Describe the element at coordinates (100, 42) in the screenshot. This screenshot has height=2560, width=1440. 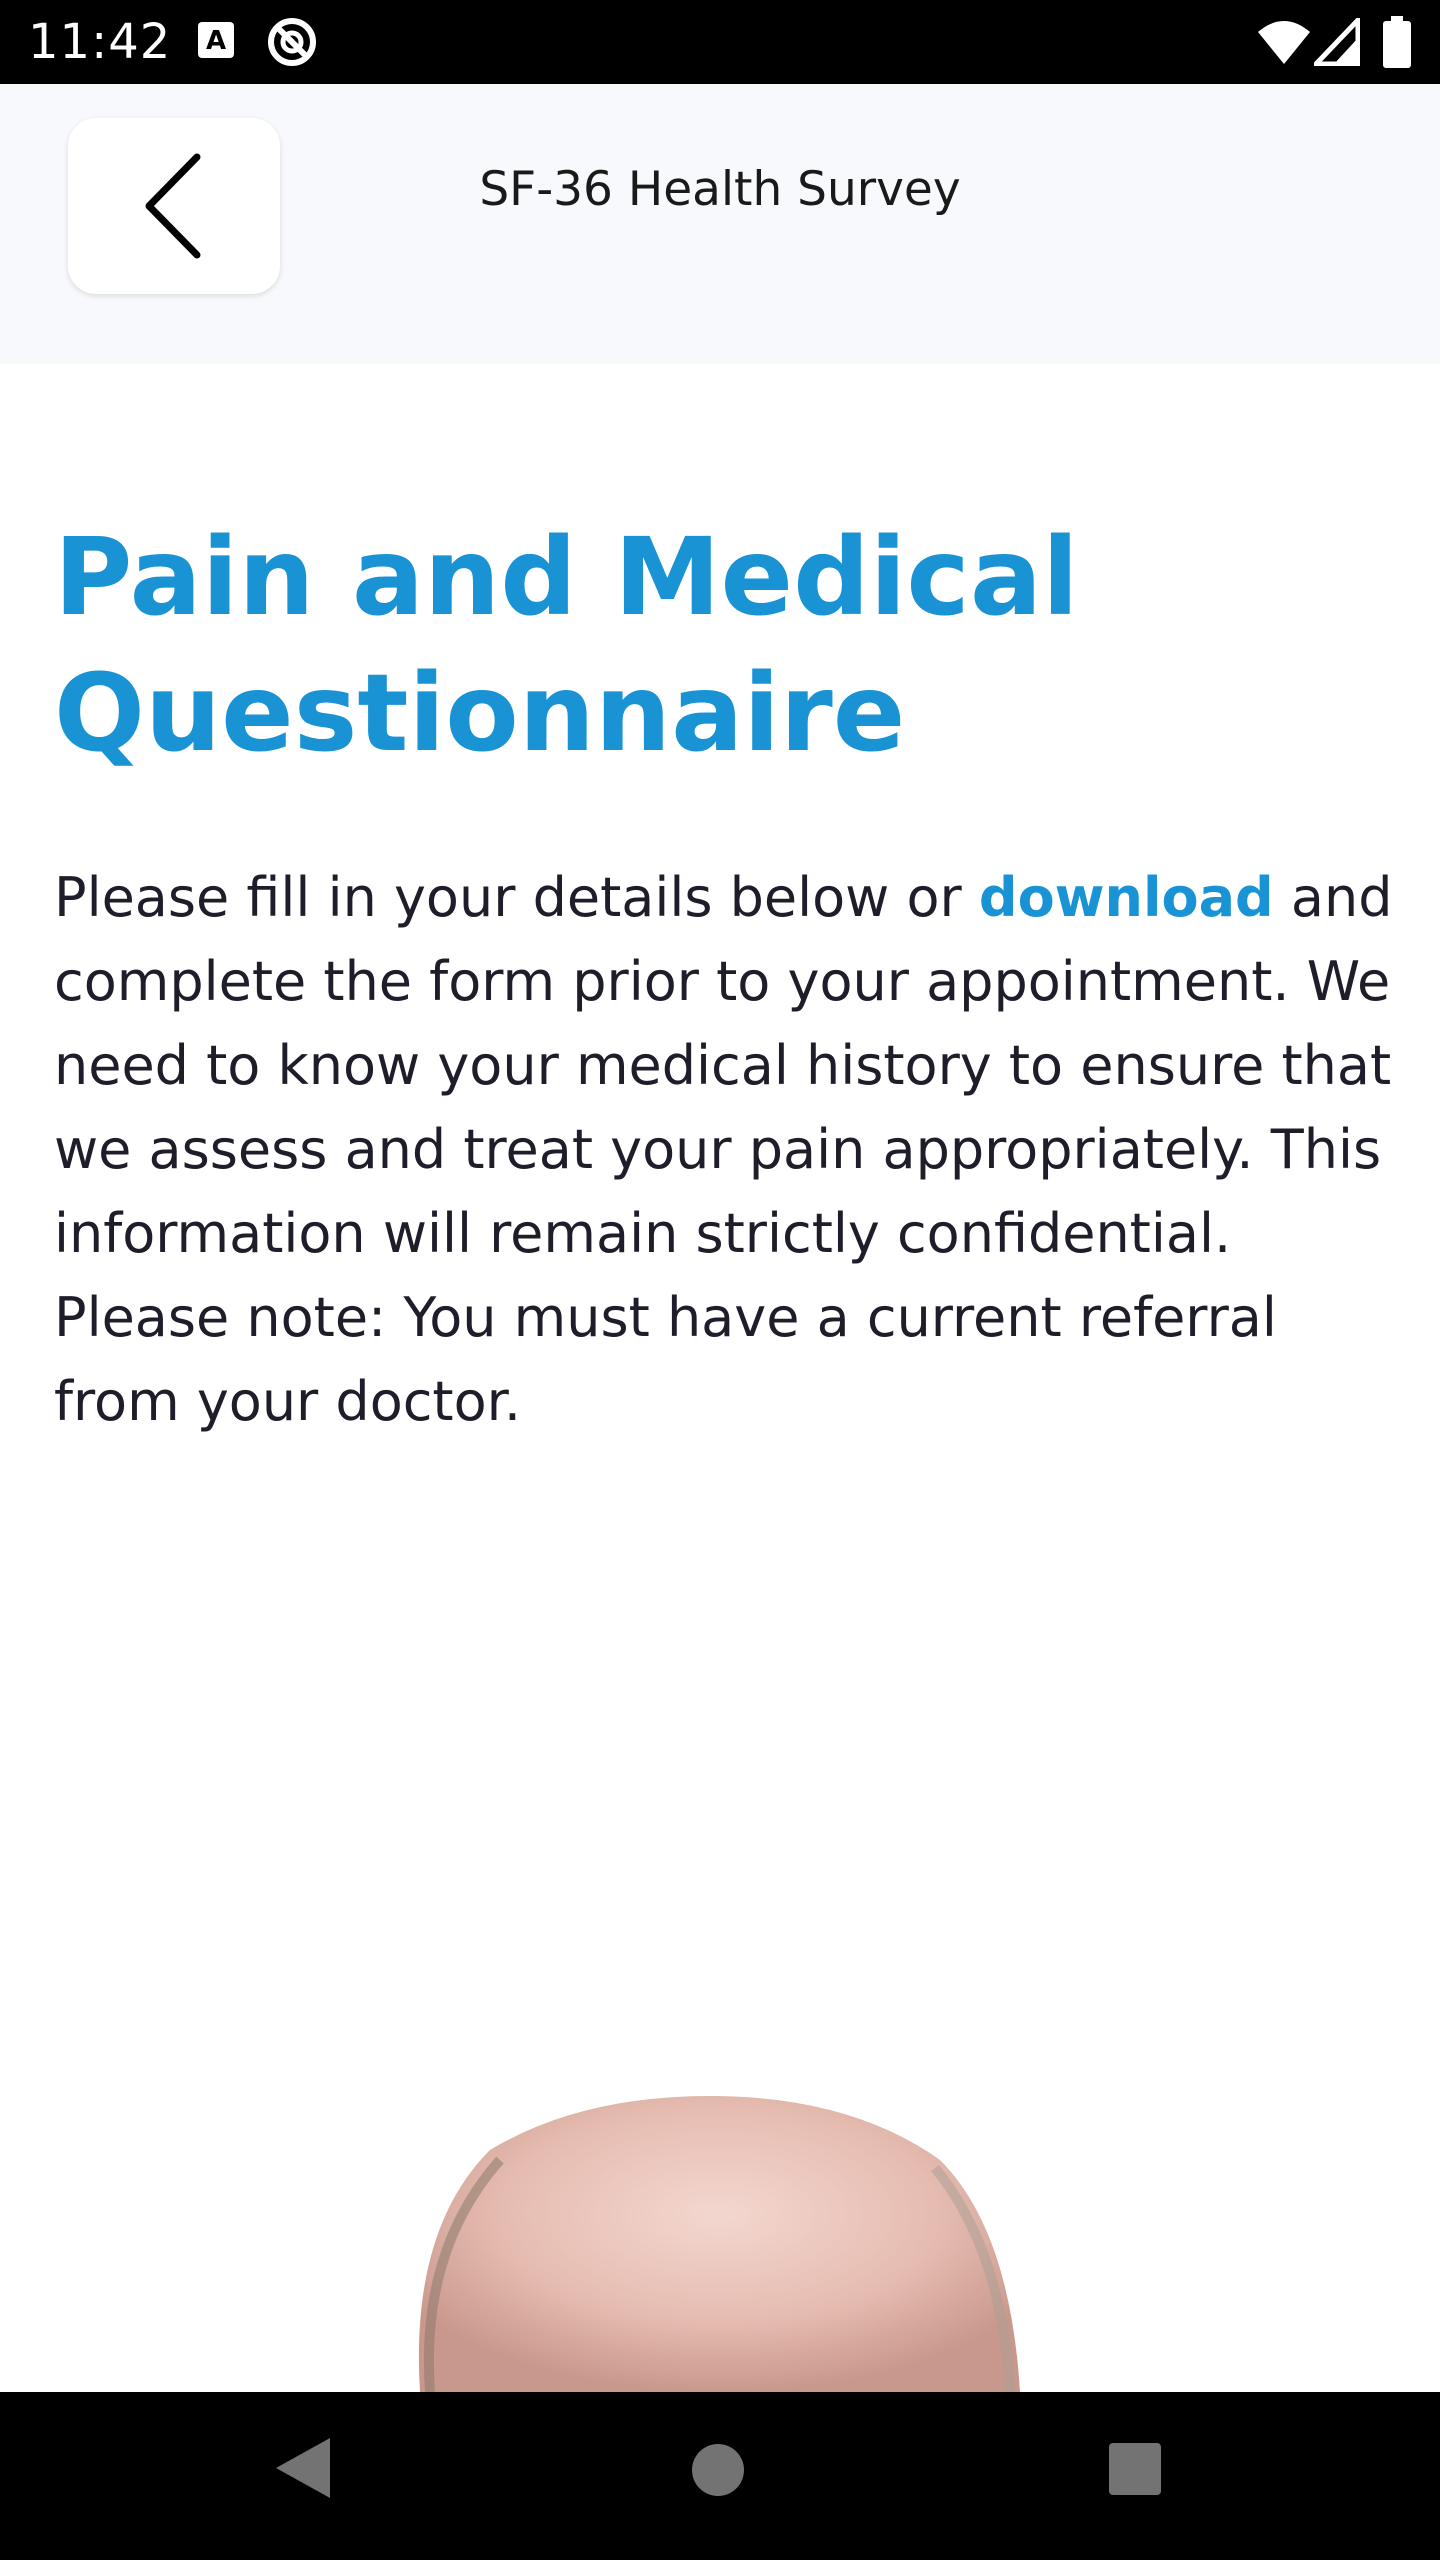
I see `status-time: 11:42` at that location.